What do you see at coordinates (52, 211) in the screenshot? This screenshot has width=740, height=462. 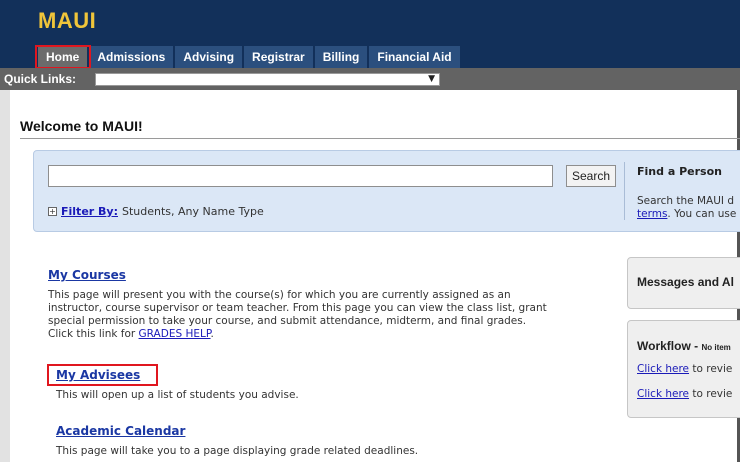 I see `expand-plus-icon: +` at bounding box center [52, 211].